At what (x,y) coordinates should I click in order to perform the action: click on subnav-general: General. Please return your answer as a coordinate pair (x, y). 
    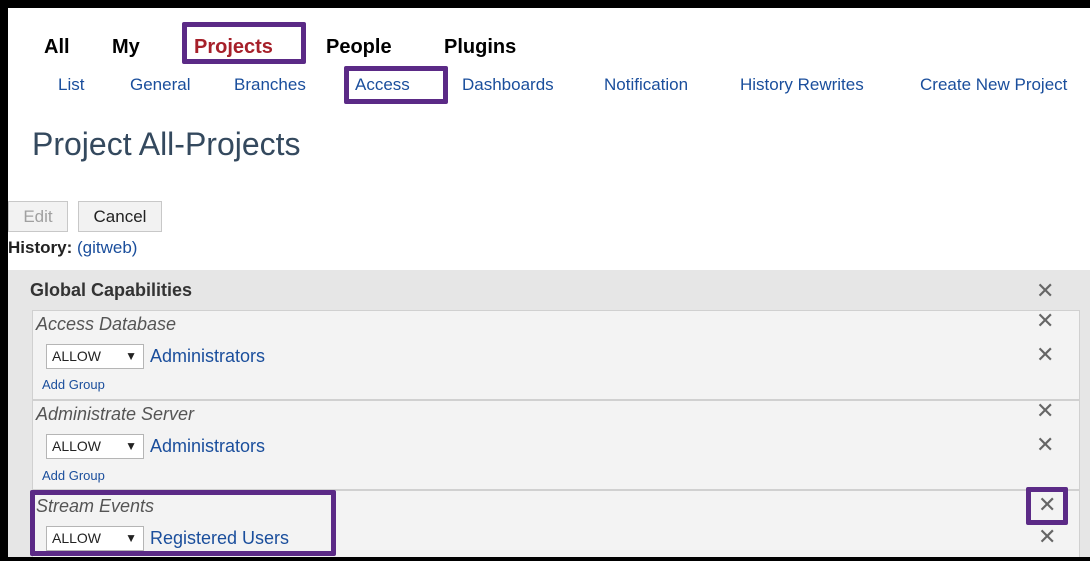
    Looking at the image, I should click on (160, 85).